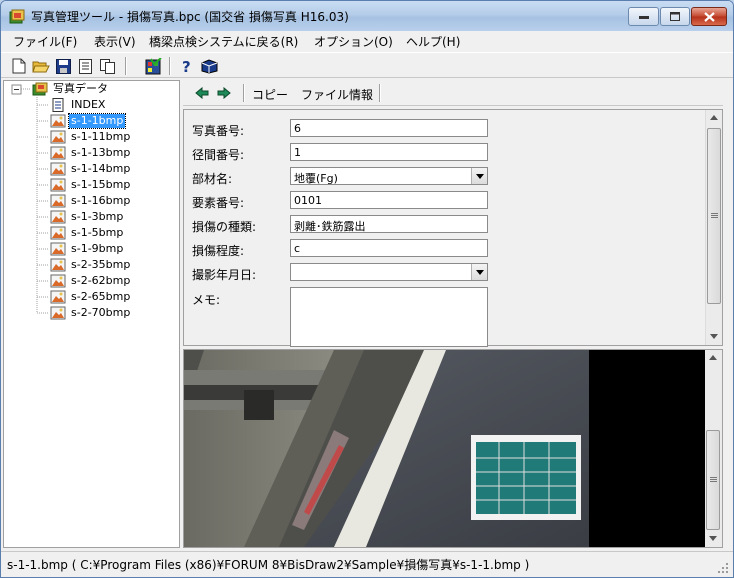 This screenshot has width=734, height=578. I want to click on form-scrollbar, so click(713, 227).